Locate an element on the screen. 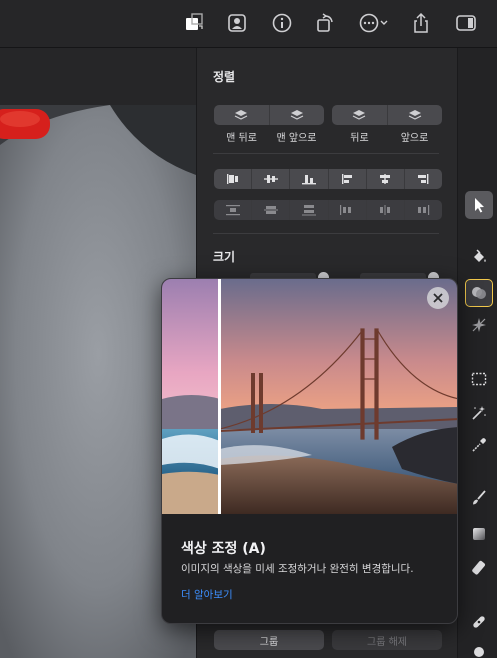  info-icon is located at coordinates (282, 23).